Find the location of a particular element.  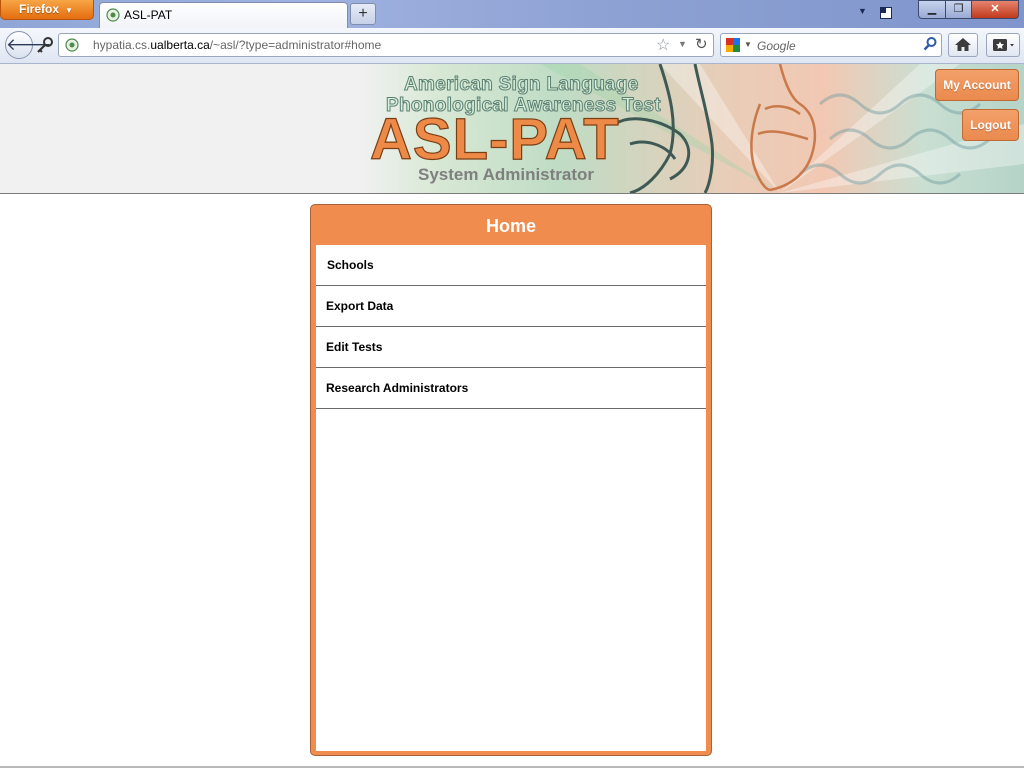

firefox-button-label: Firefox is located at coordinates (39, 9).